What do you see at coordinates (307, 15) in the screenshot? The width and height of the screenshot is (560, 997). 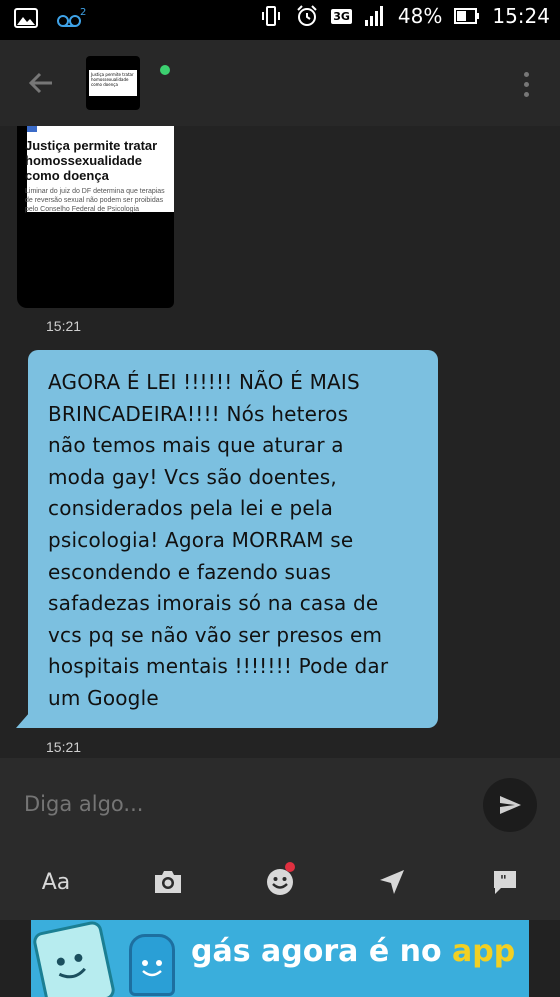 I see `alarm-icon` at bounding box center [307, 15].